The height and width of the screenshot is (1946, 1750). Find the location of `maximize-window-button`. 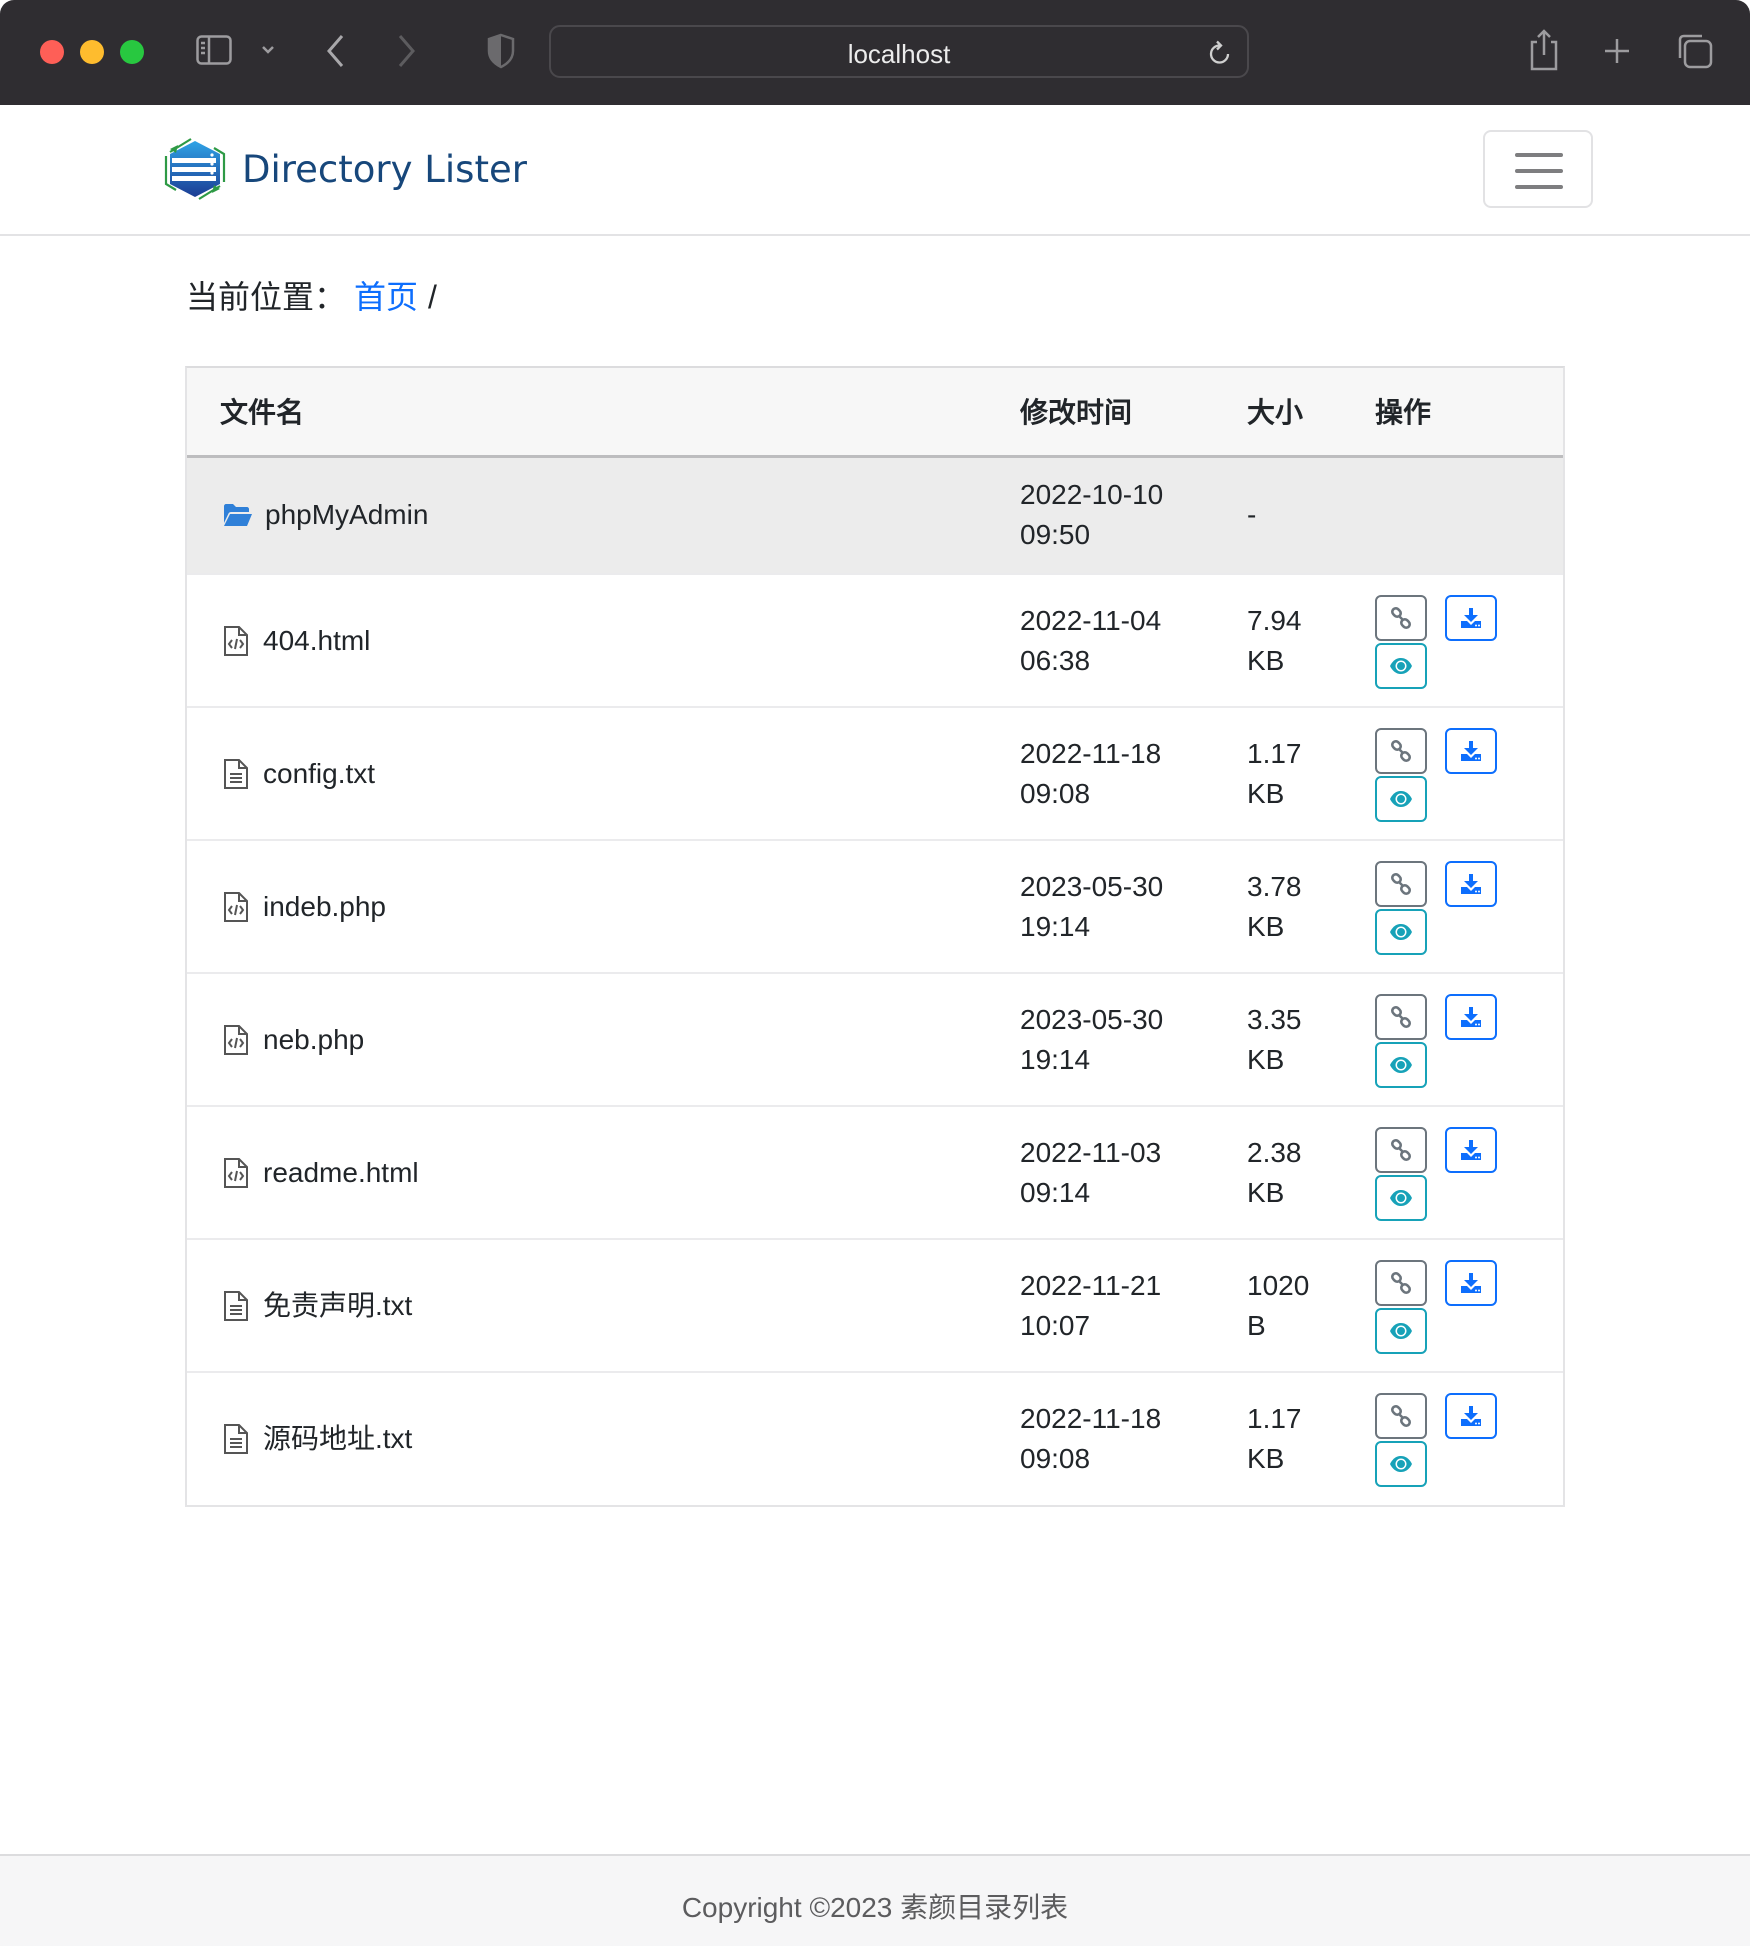

maximize-window-button is located at coordinates (132, 52).